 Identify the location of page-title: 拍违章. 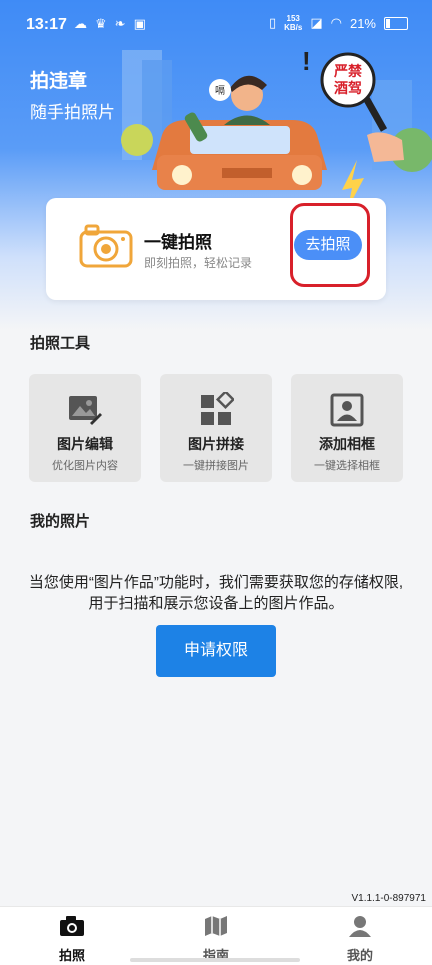
(59, 81).